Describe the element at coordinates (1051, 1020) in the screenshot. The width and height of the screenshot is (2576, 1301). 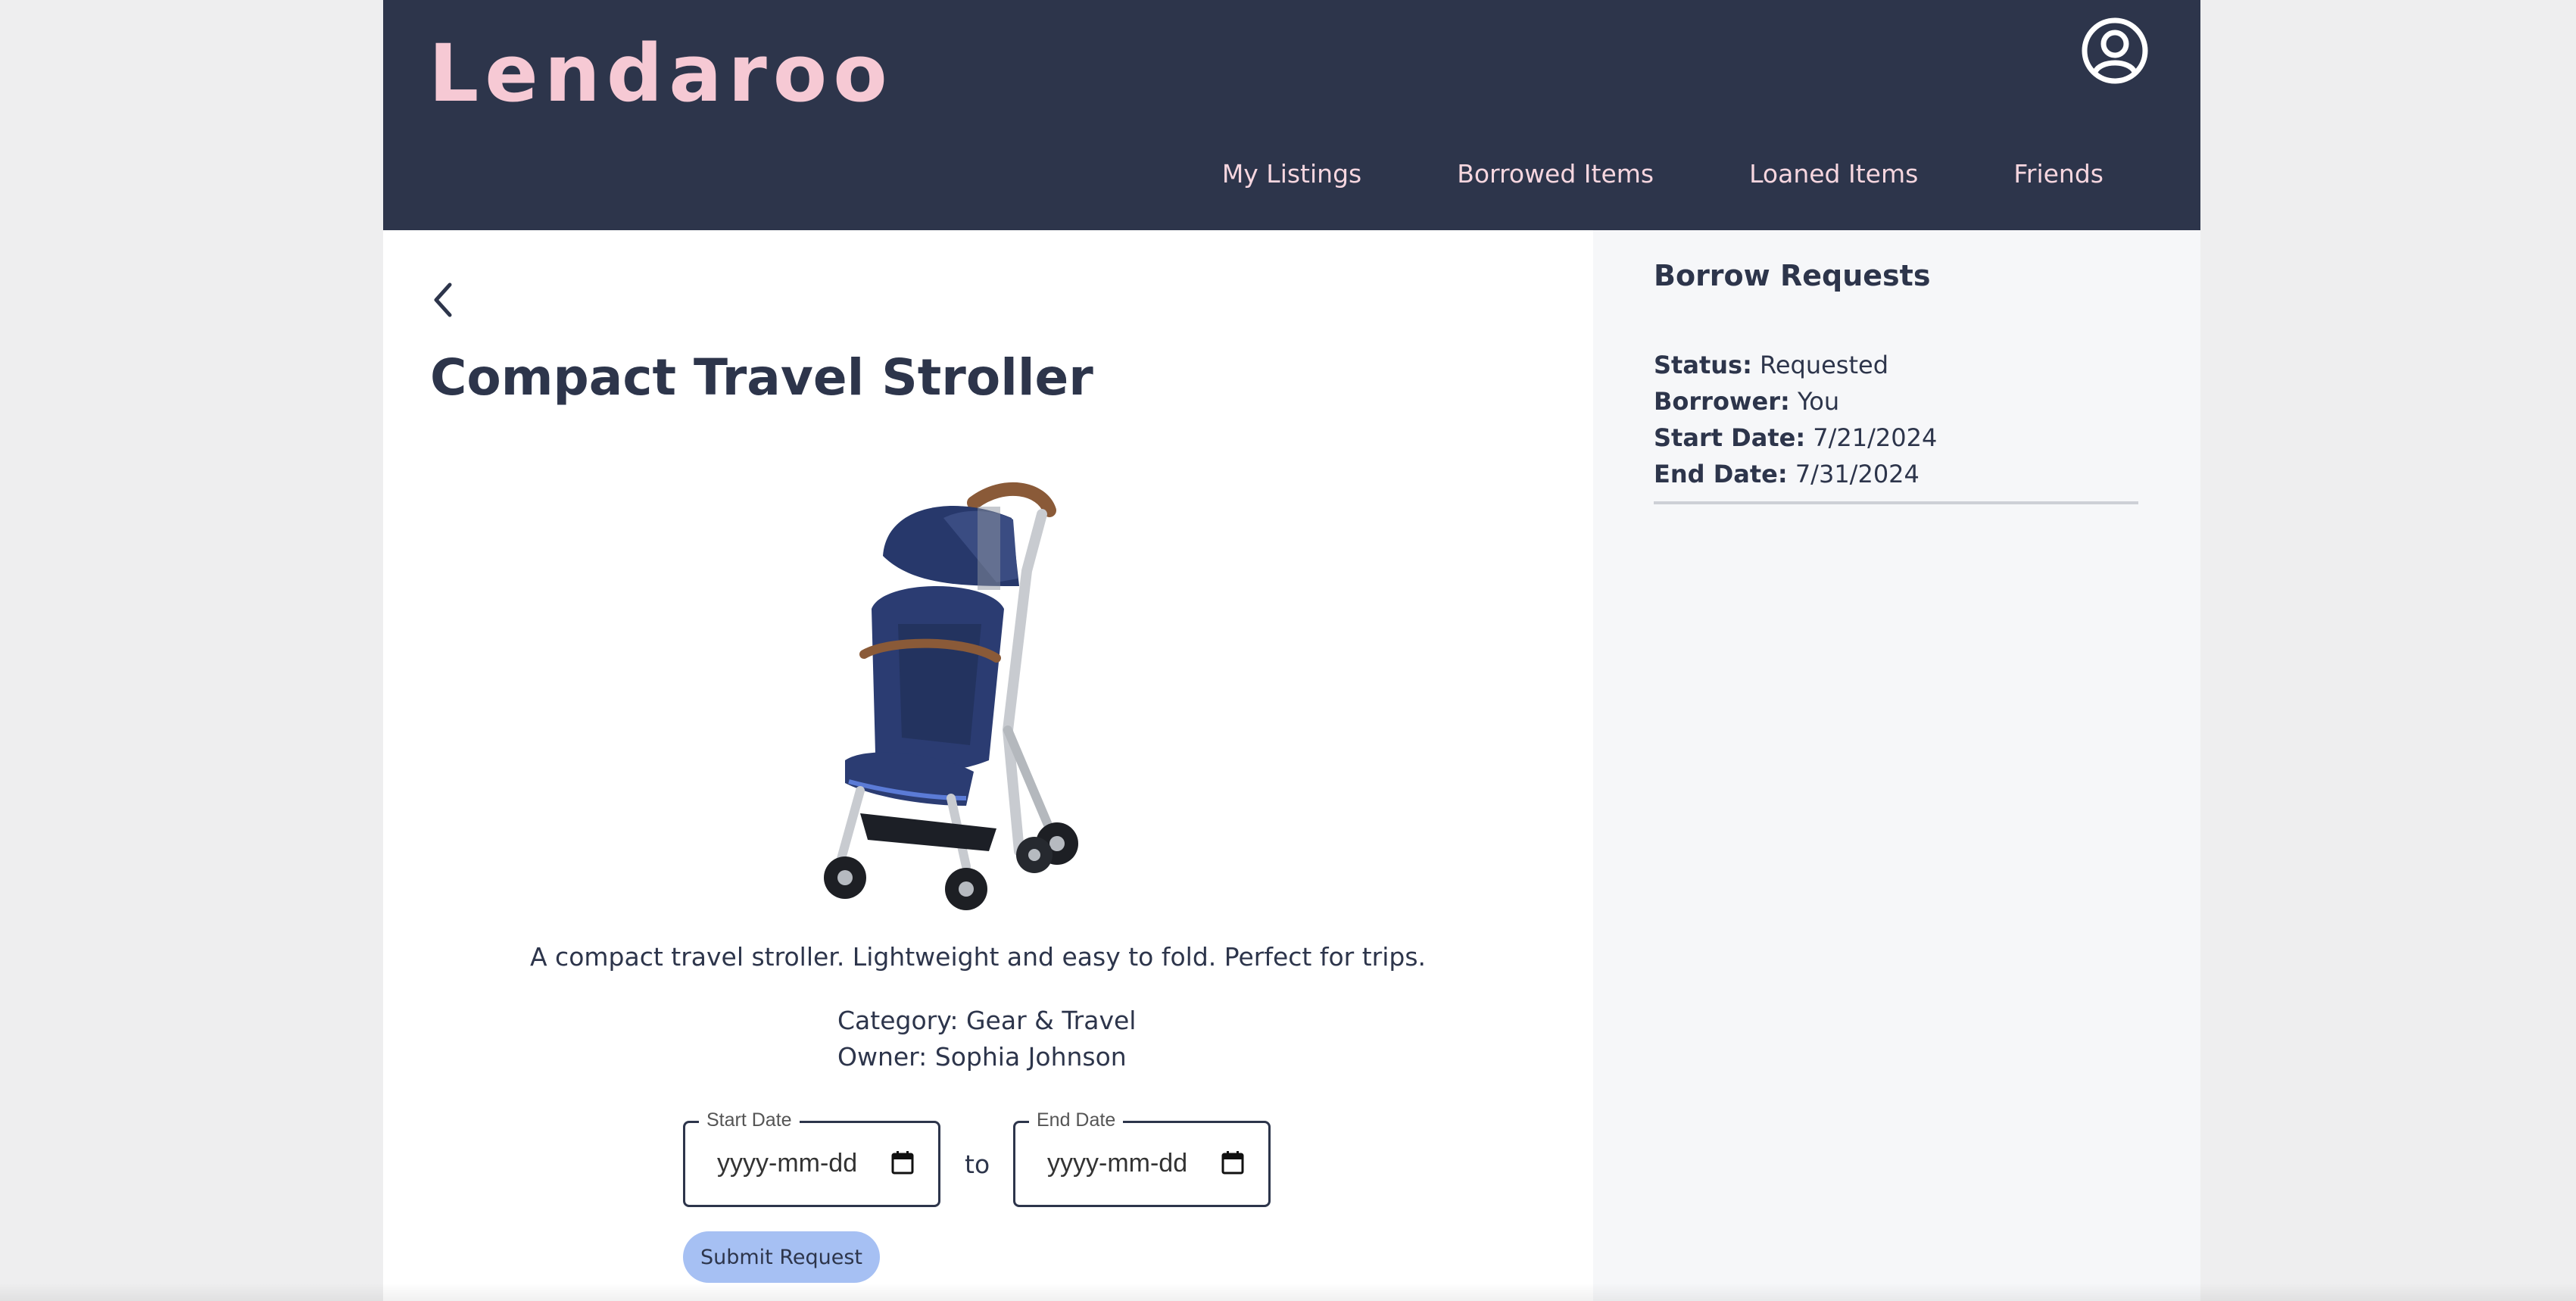
I see `category-value: Gear & Travel` at that location.